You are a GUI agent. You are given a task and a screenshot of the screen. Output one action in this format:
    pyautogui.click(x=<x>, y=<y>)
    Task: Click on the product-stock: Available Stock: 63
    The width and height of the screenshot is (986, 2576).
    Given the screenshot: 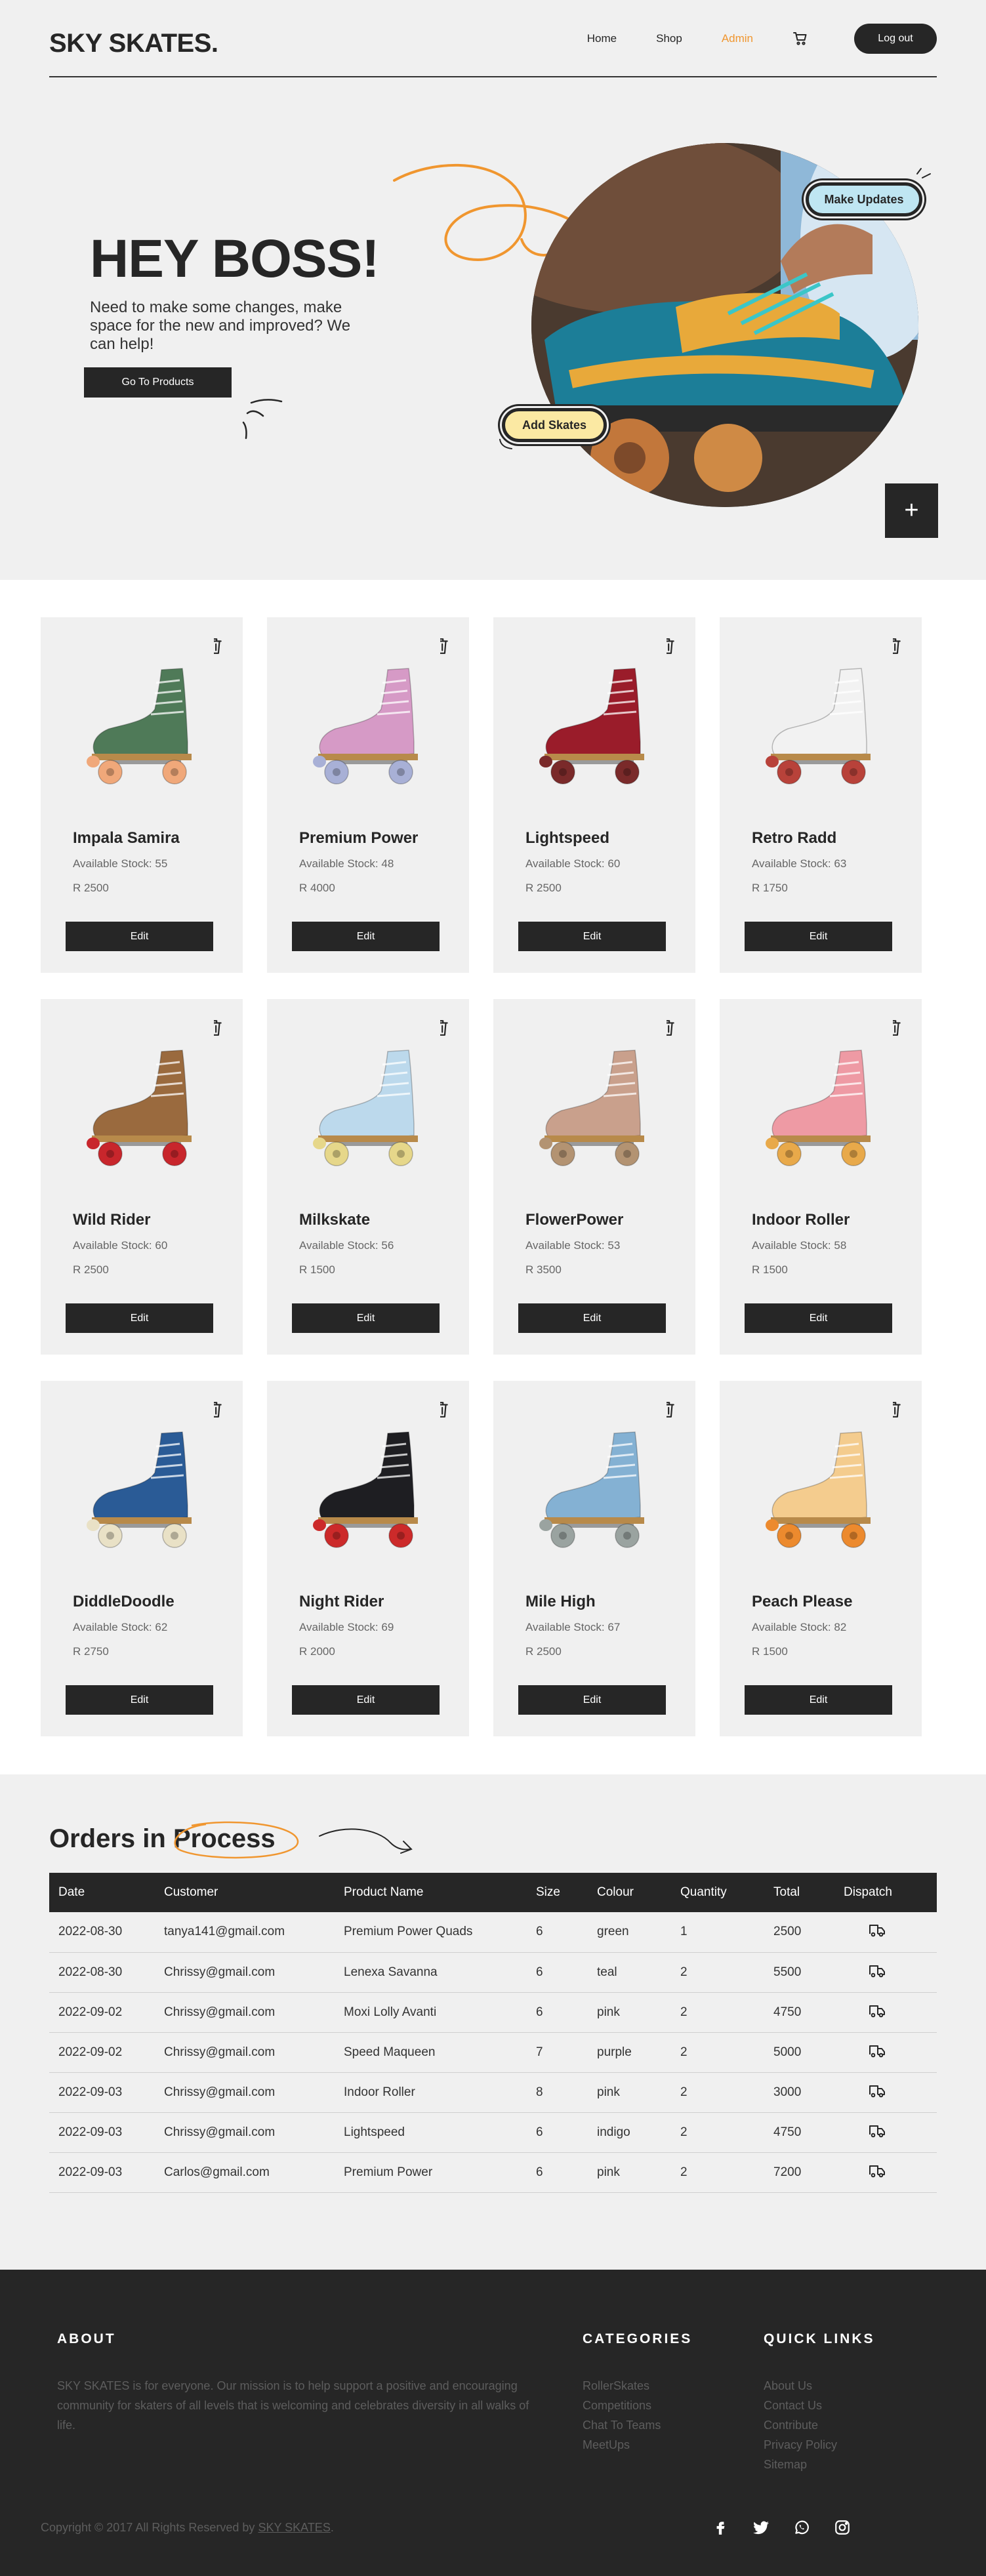 What is the action you would take?
    pyautogui.click(x=799, y=863)
    